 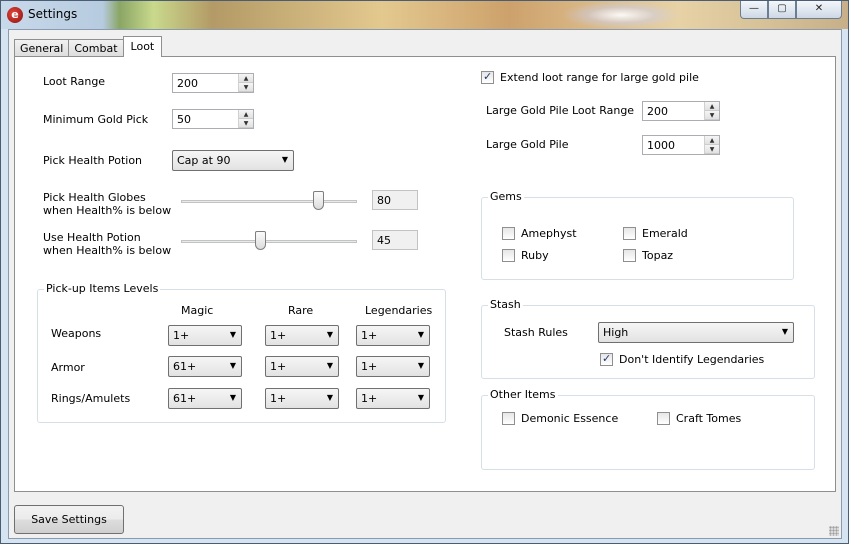 I want to click on tab-strip: General Combat Loot, so click(x=88, y=46).